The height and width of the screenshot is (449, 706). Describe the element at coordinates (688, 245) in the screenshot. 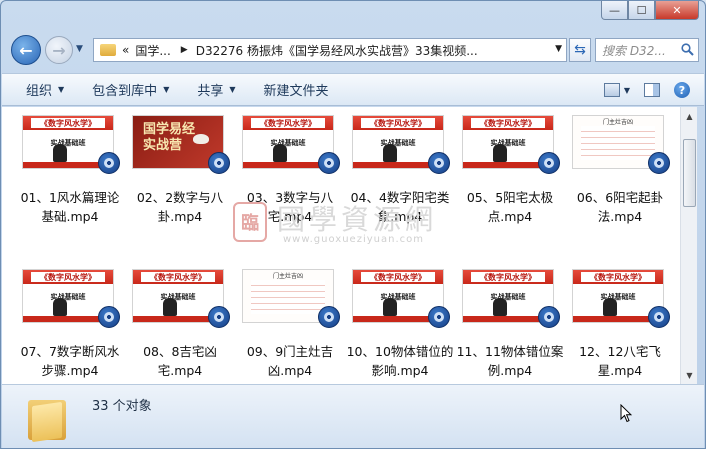

I see `vertical-scrollbar: ▲ ▼` at that location.